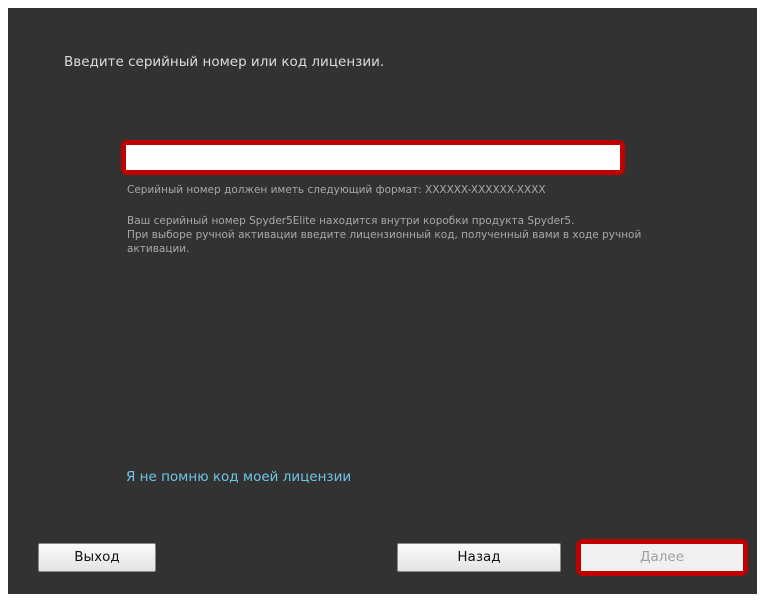 The image size is (765, 601). Describe the element at coordinates (97, 557) in the screenshot. I see `exit-button: Выход` at that location.